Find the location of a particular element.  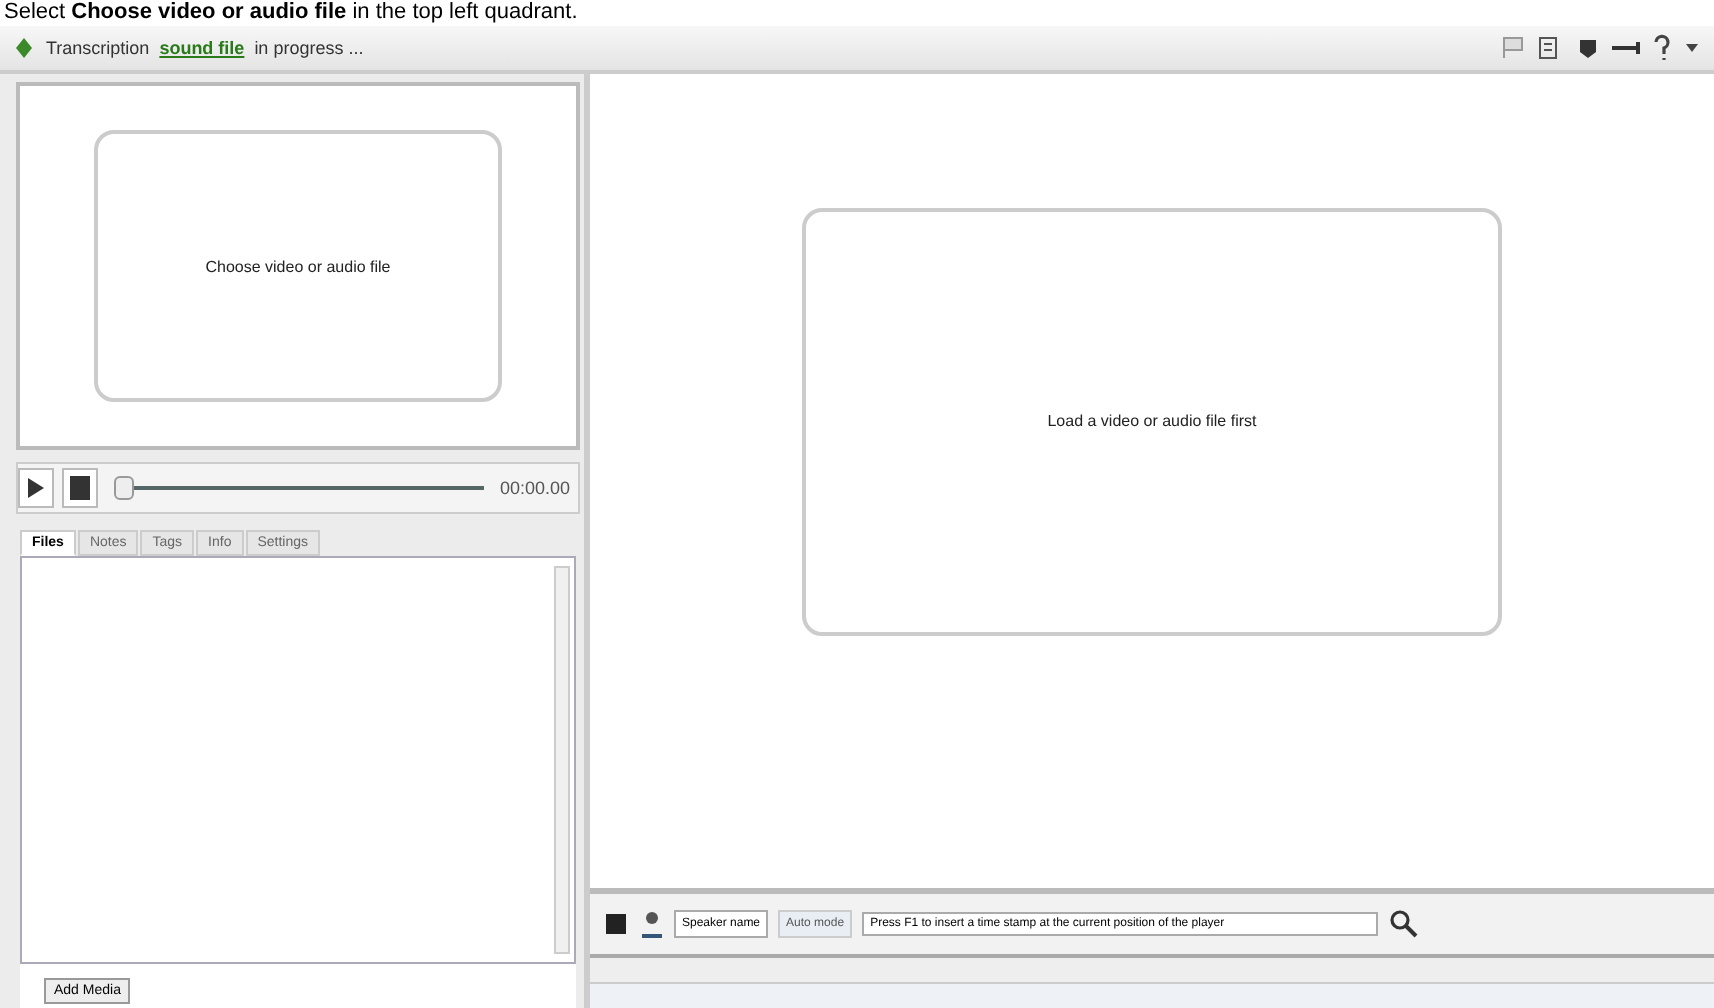

help-icon is located at coordinates (1662, 48).